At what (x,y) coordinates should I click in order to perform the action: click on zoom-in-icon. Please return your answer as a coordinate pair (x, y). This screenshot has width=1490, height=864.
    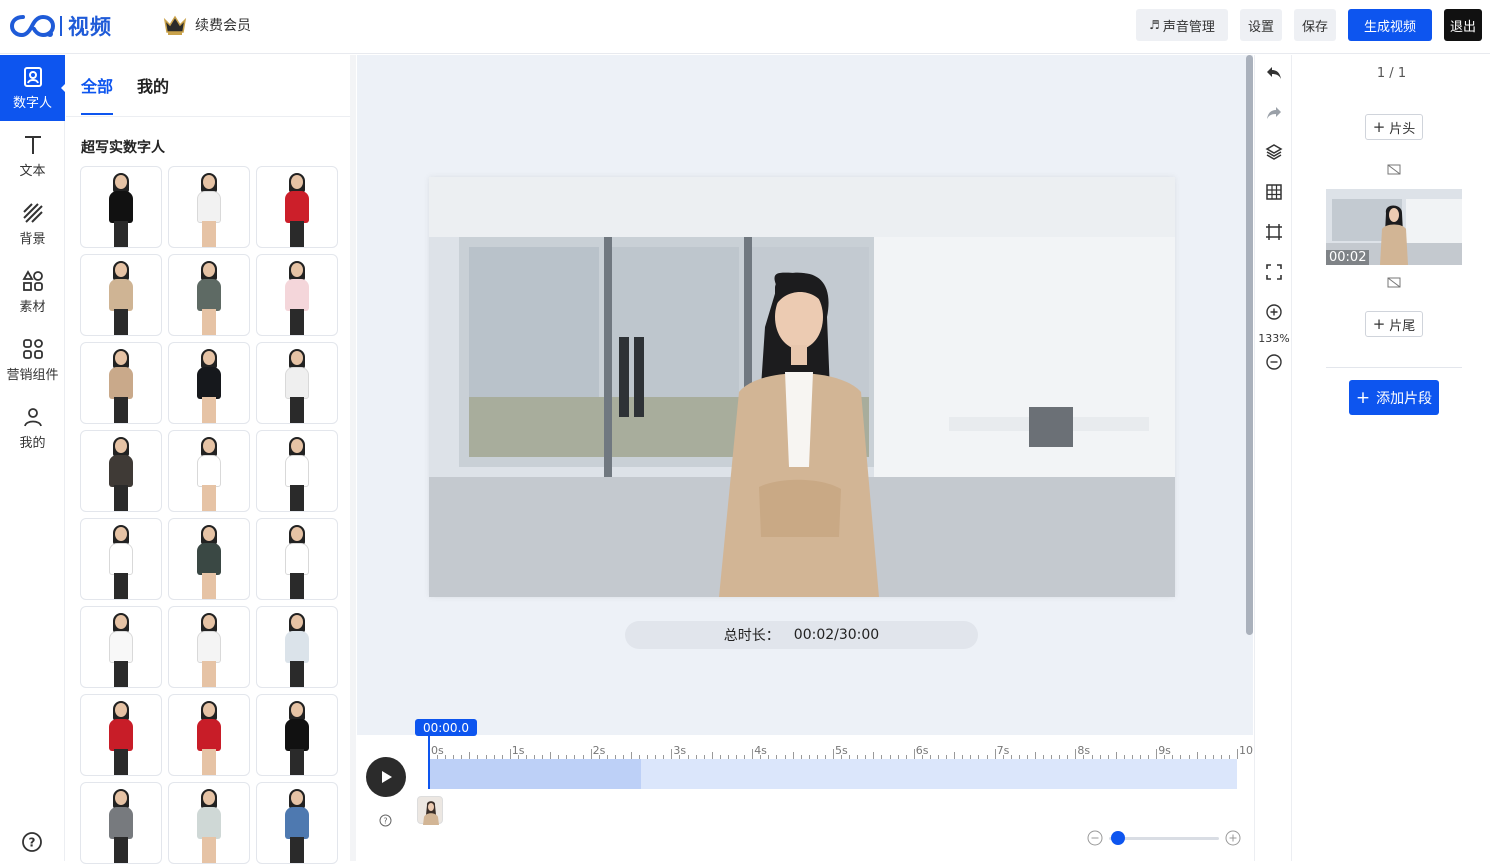
    Looking at the image, I should click on (1274, 312).